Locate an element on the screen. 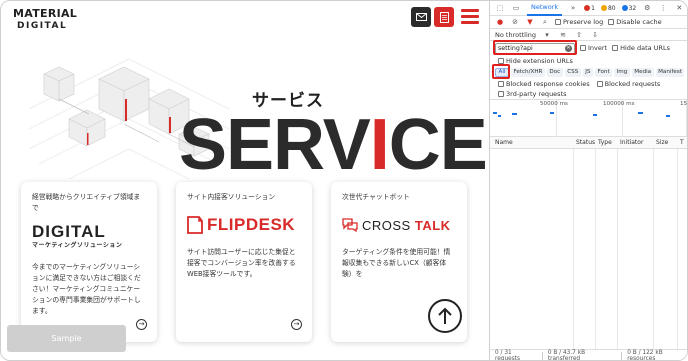 The height and width of the screenshot is (361, 688). document-request-button is located at coordinates (444, 17).